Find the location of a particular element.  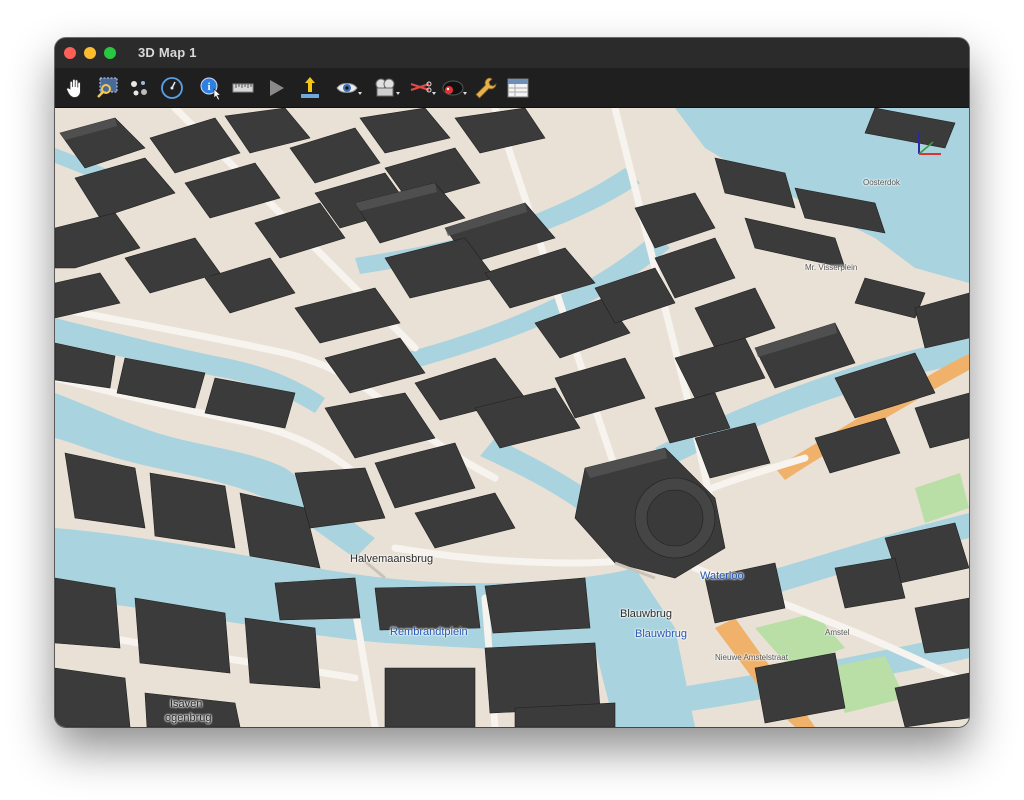

camera-view-eye-icon is located at coordinates (349, 88).